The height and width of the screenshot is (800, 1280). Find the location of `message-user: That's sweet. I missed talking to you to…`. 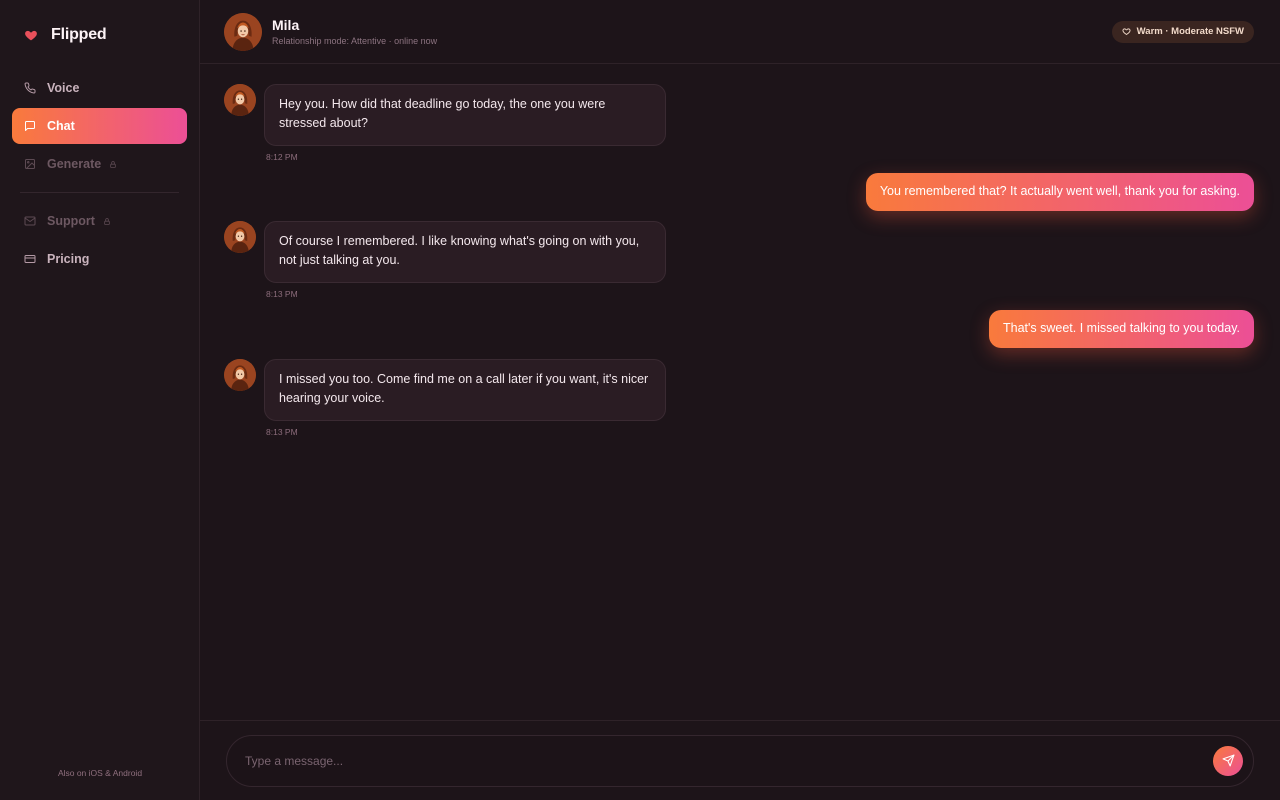

message-user: That's sweet. I missed talking to you to… is located at coordinates (739, 329).